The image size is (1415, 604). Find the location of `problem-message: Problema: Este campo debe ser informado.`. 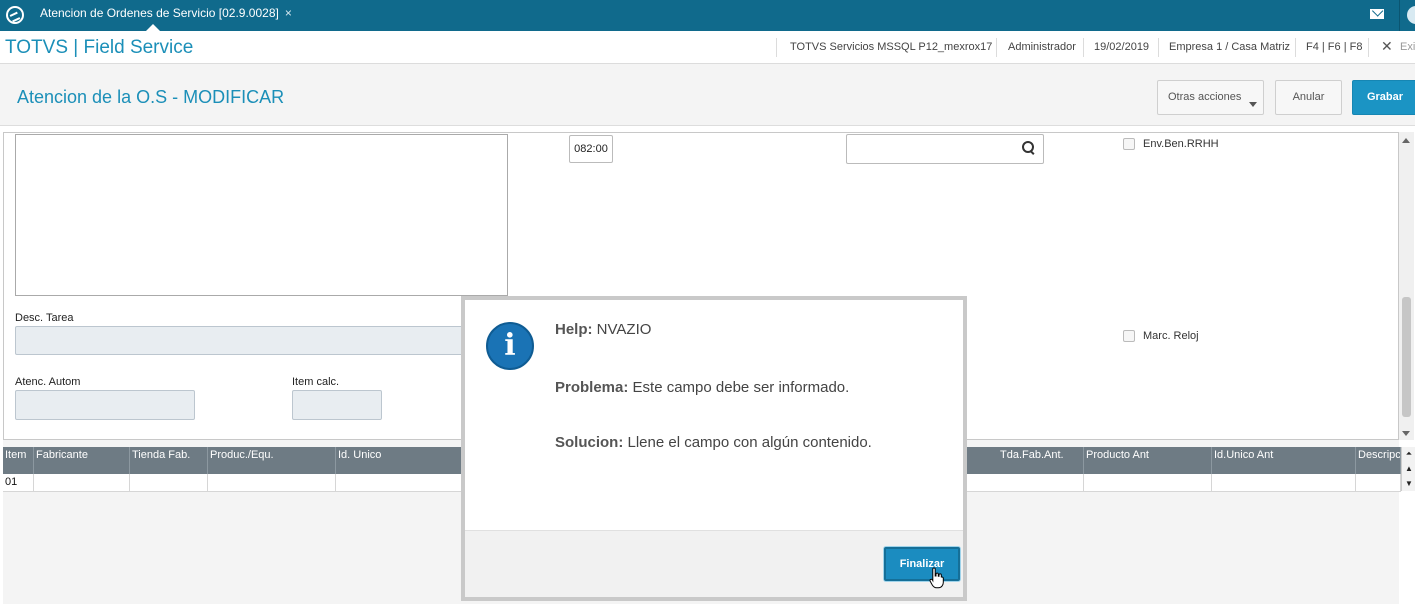

problem-message: Problema: Este campo debe ser informado. is located at coordinates (702, 387).